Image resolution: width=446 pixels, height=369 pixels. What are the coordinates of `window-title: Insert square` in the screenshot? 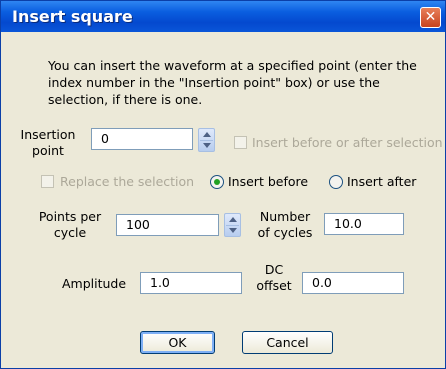 It's located at (72, 16).